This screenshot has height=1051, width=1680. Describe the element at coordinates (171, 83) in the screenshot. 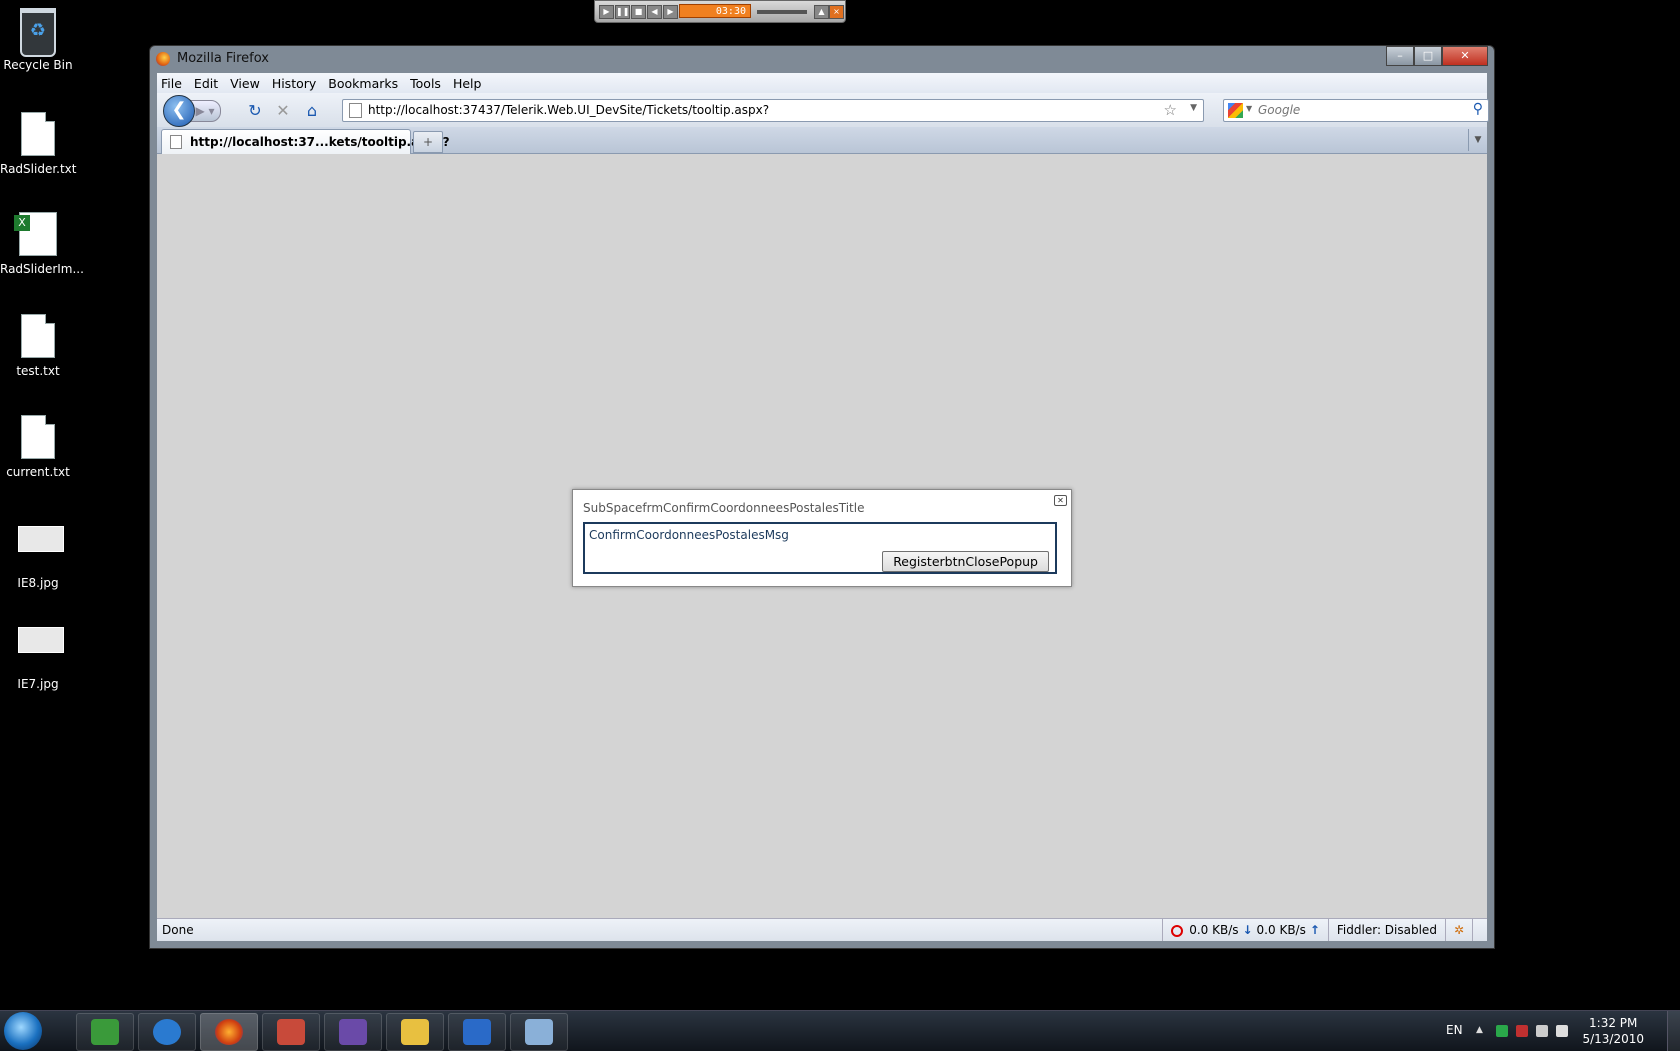

I see `menu-file: File` at that location.